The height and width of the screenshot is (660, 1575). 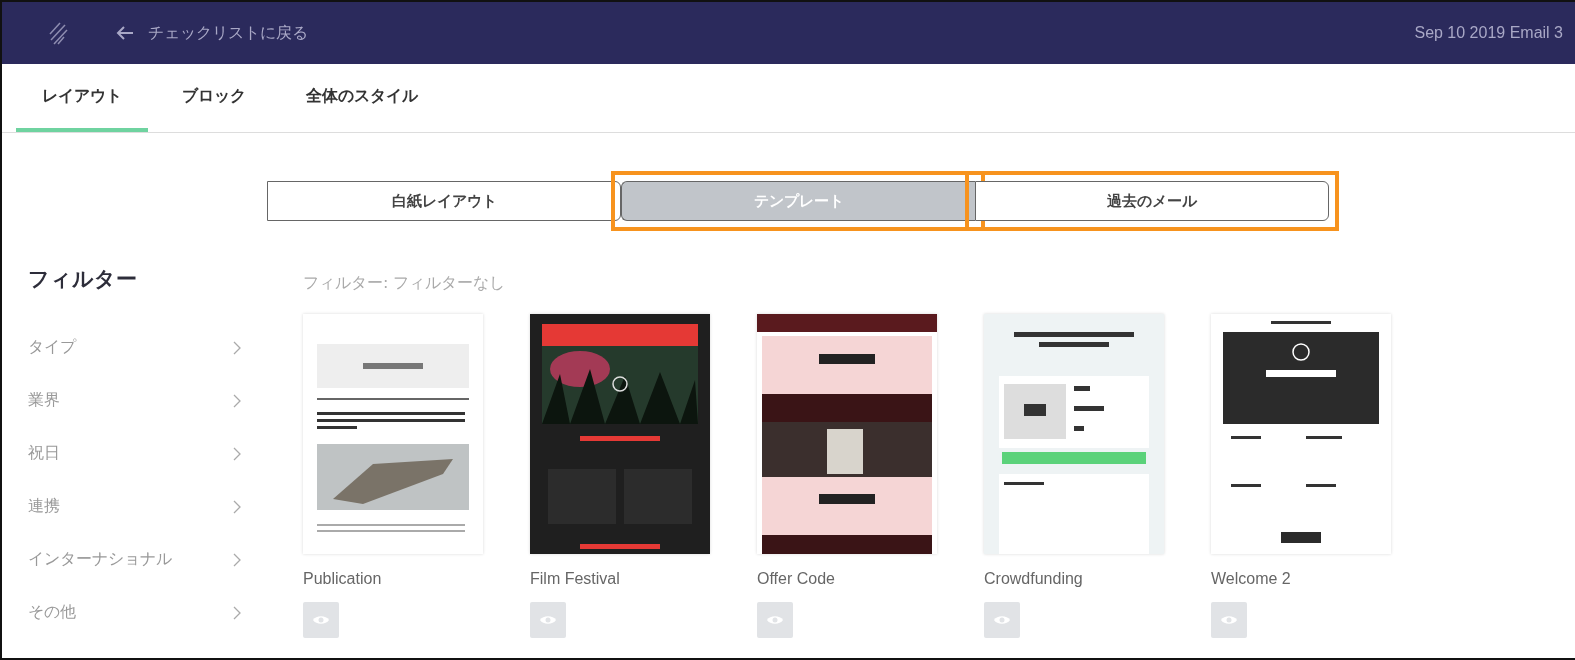 What do you see at coordinates (1152, 201) in the screenshot?
I see `layout-mode-tab: 過去のメール` at bounding box center [1152, 201].